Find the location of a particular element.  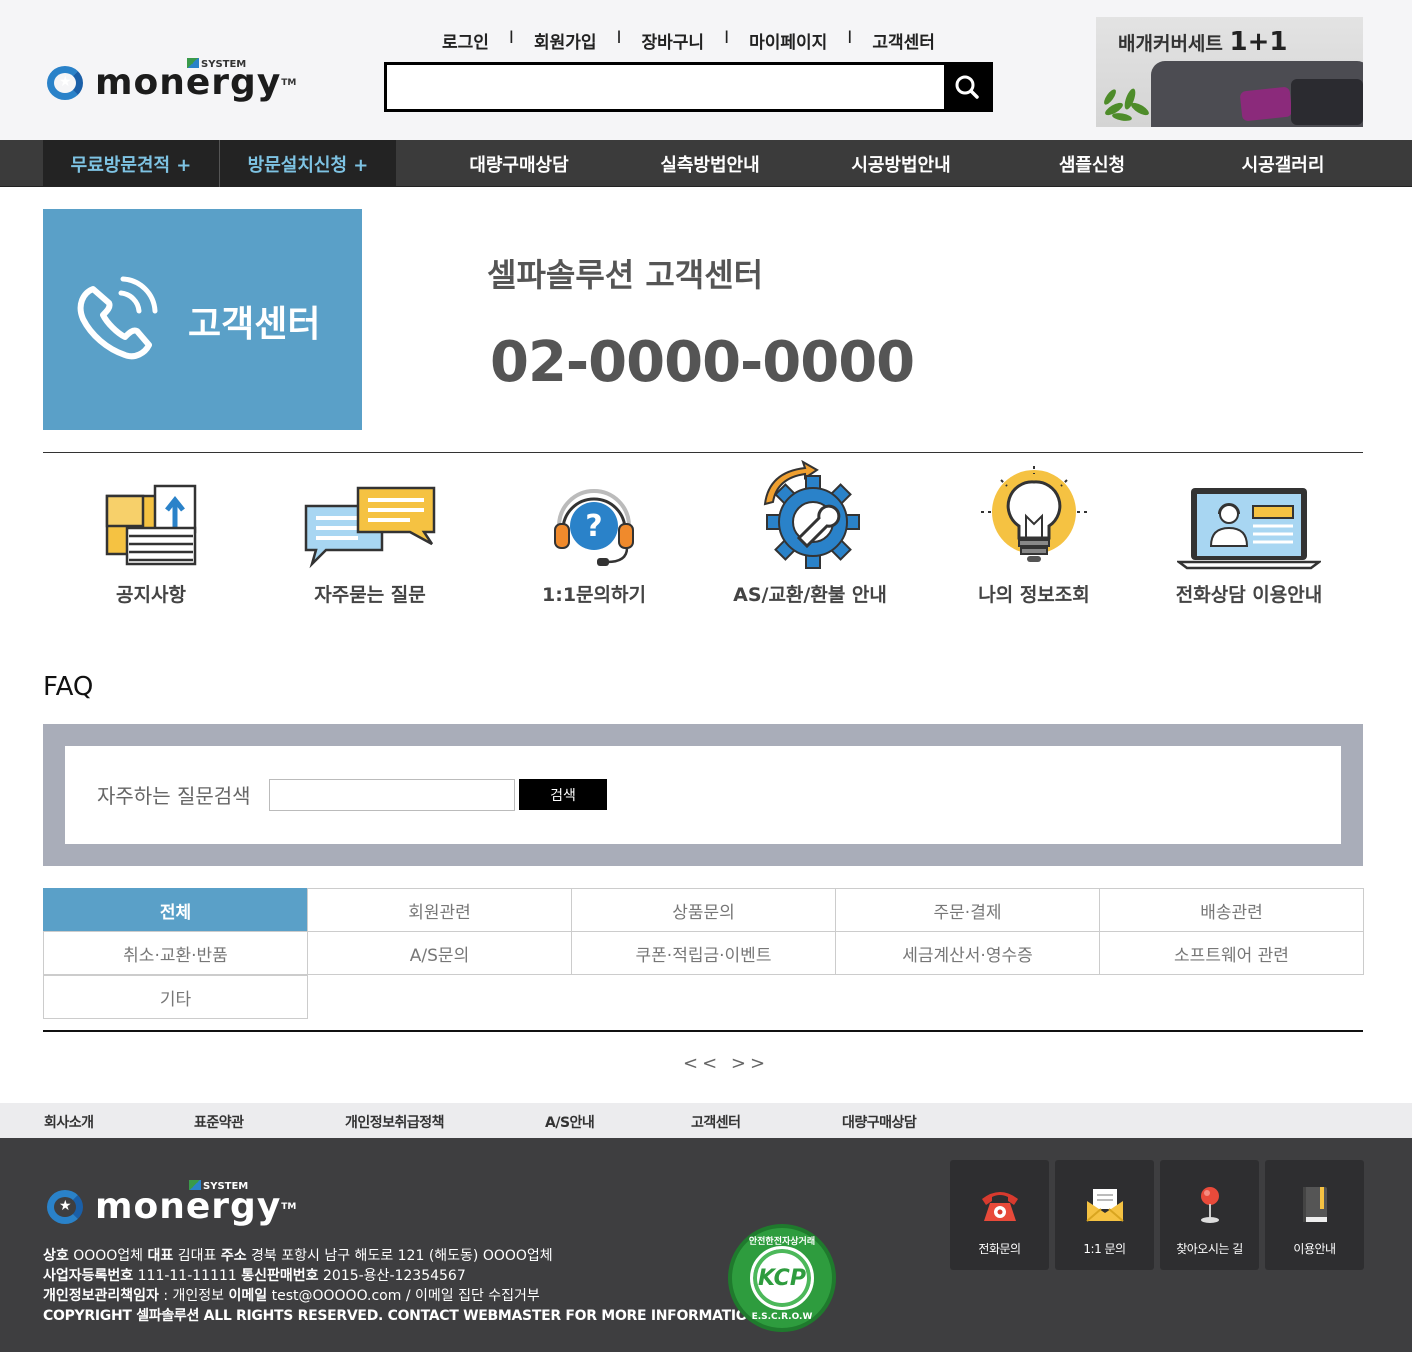

footer-quick-guide: 이용안내 is located at coordinates (1314, 1215).